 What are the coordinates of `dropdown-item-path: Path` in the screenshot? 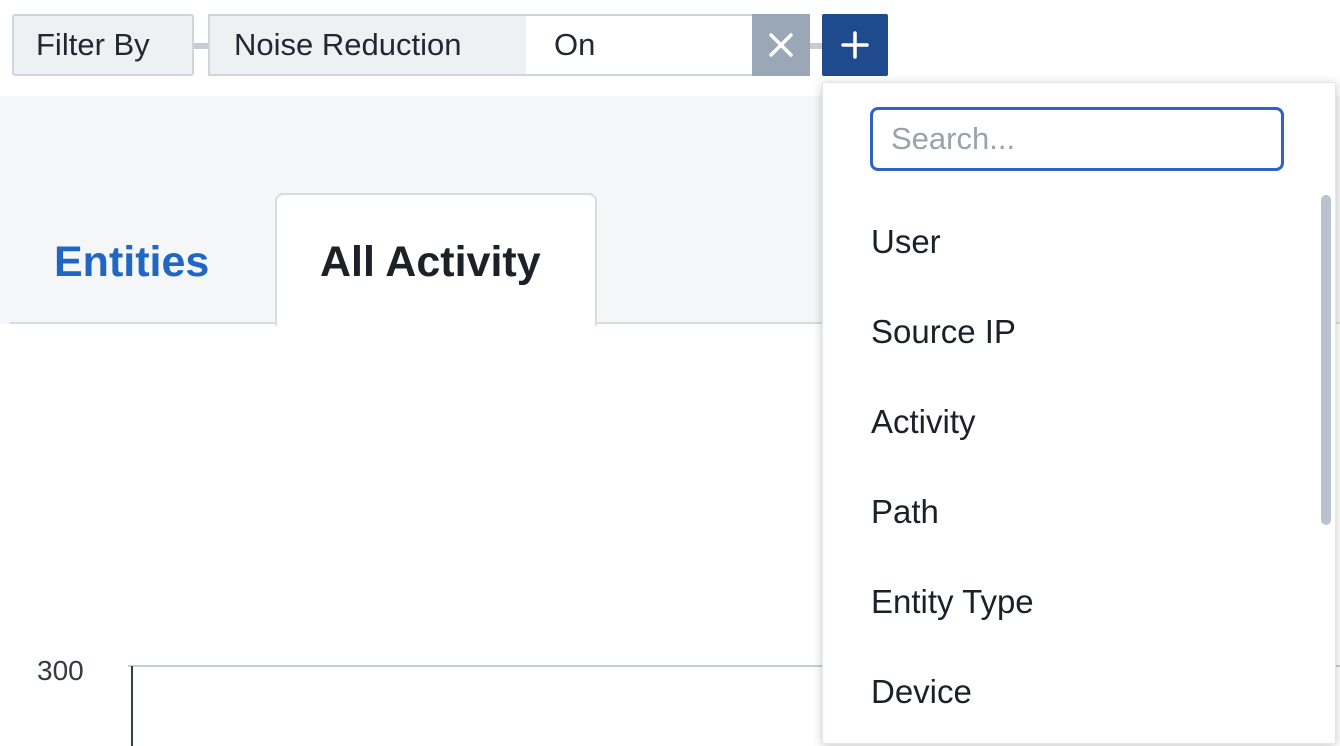 It's located at (1068, 512).